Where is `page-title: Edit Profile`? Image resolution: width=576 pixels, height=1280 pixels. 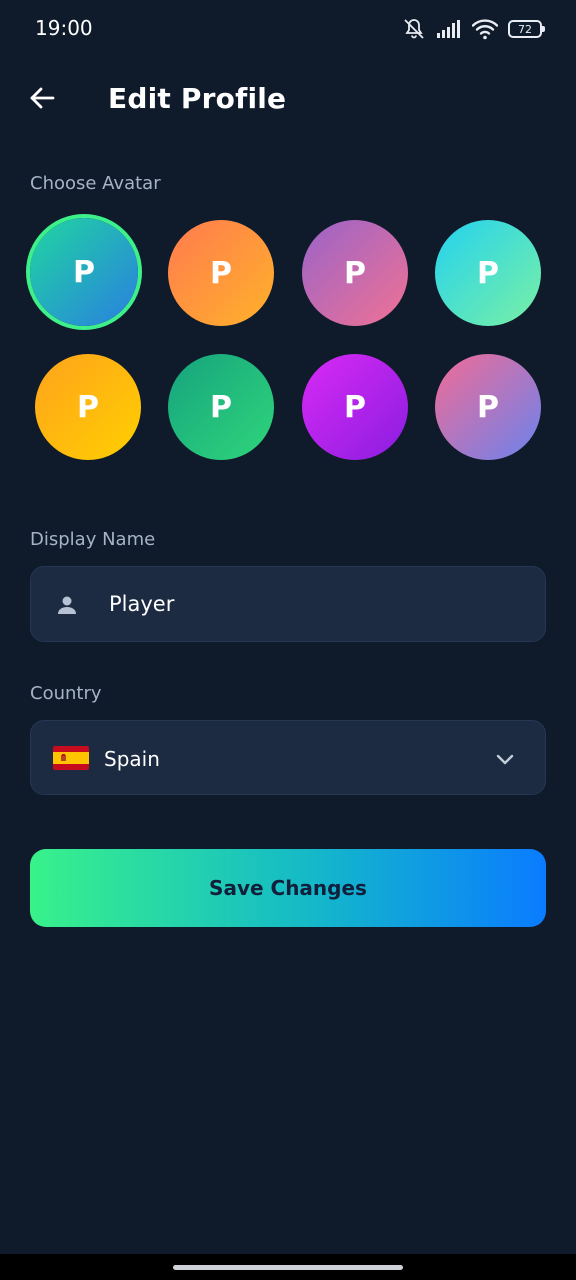 page-title: Edit Profile is located at coordinates (197, 98).